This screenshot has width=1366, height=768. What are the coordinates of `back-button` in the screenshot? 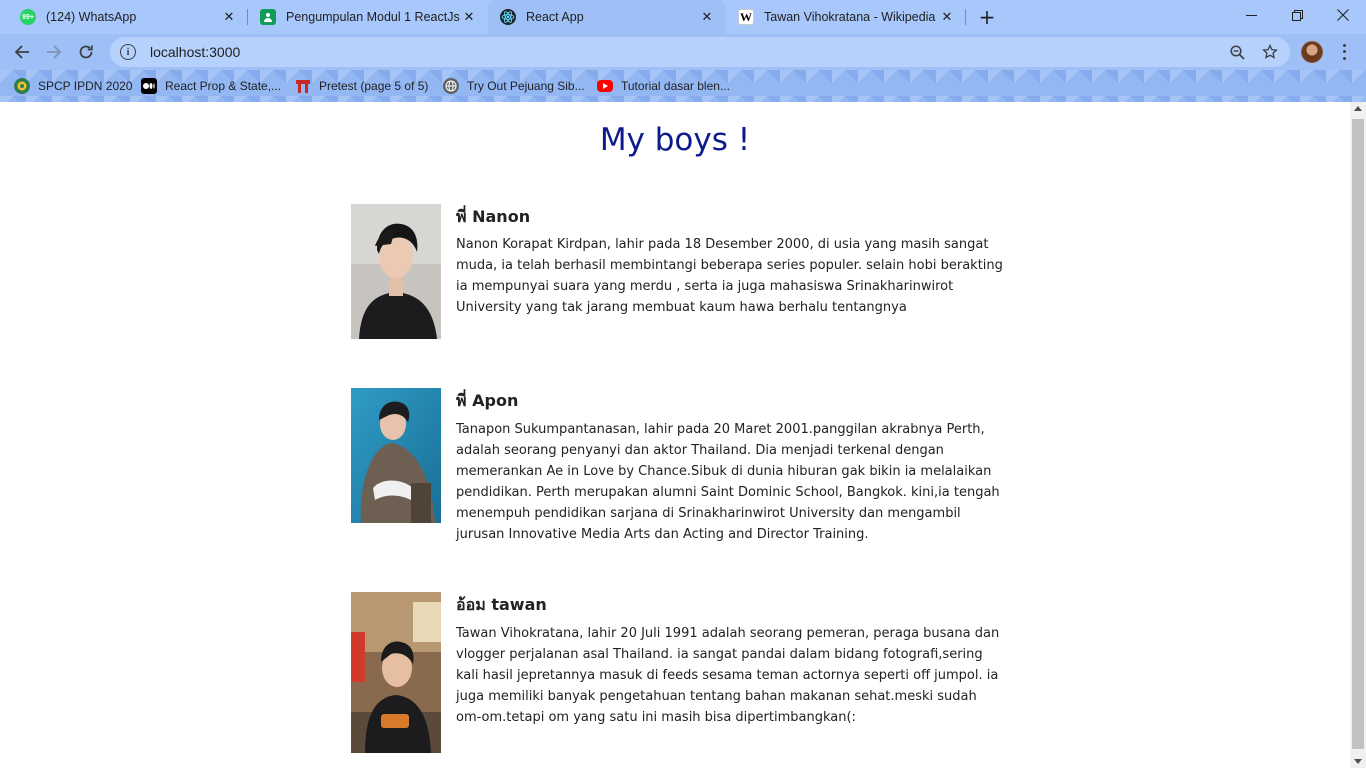 It's located at (22, 52).